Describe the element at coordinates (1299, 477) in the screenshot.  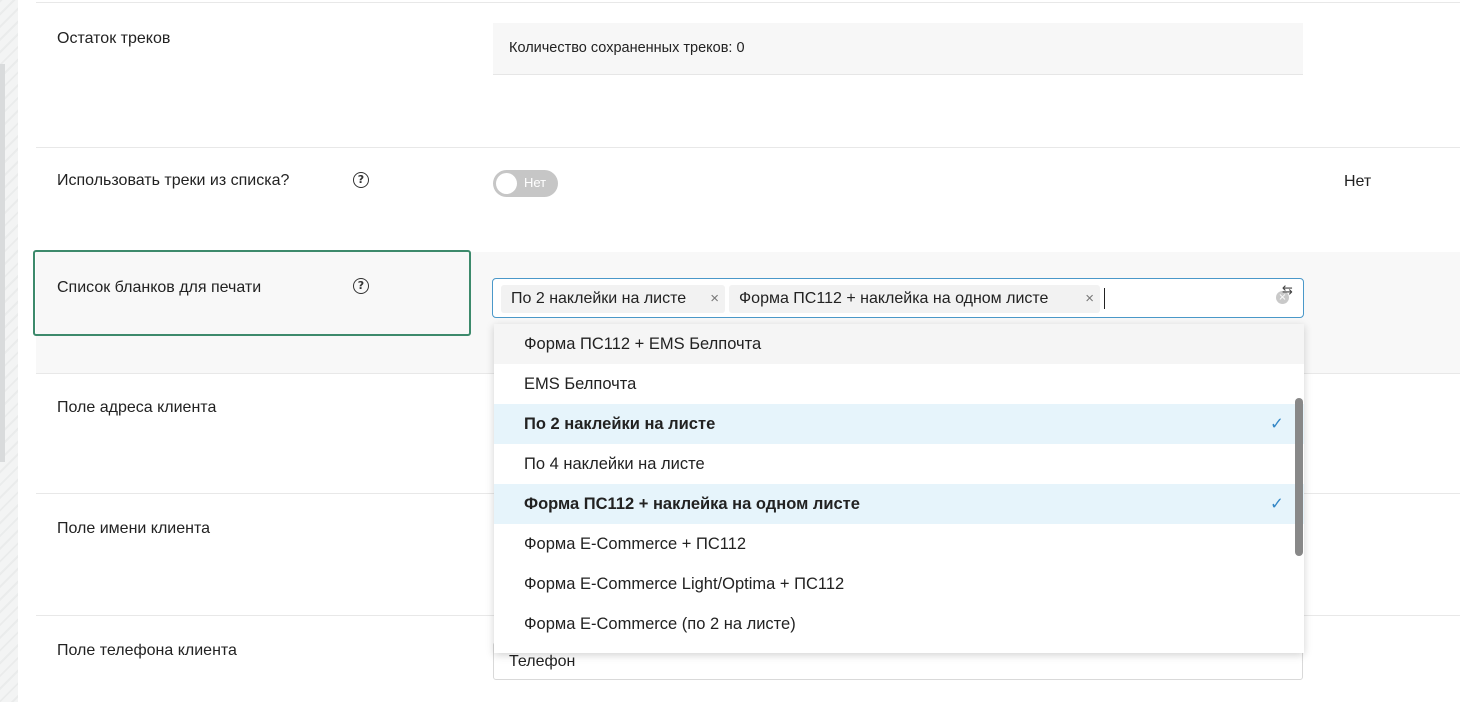
I see `dropdown-scrollbar` at that location.